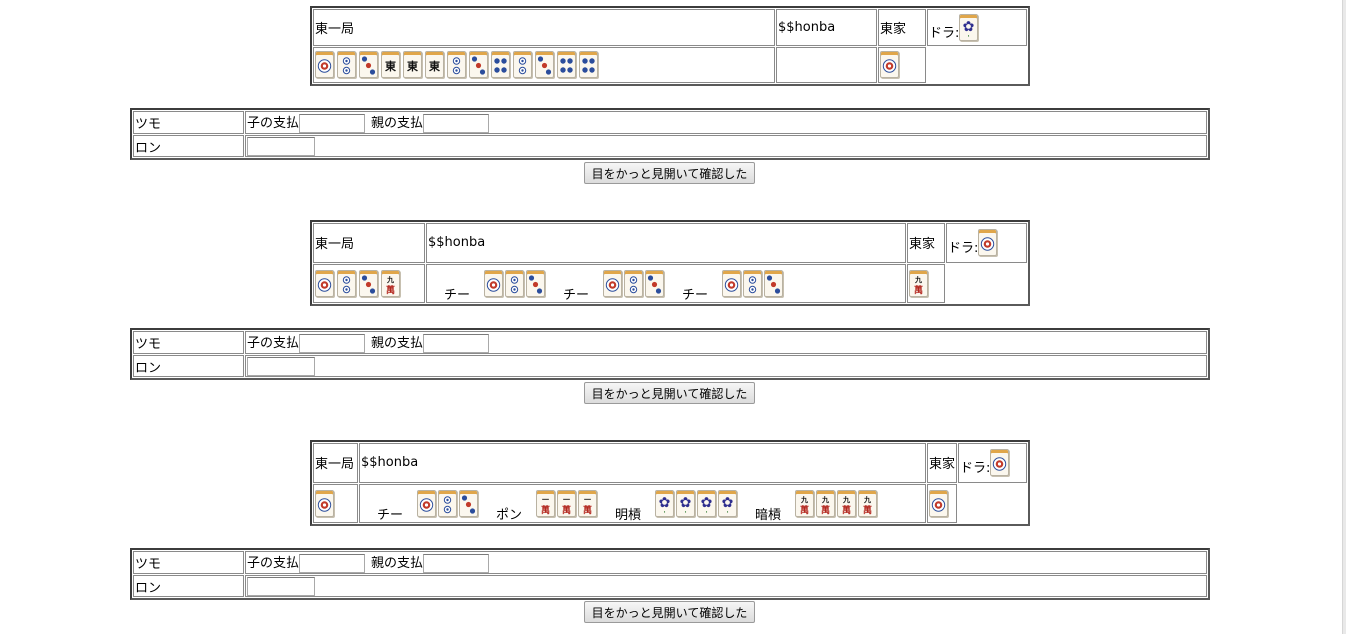  I want to click on hand-tiles, so click(335, 503).